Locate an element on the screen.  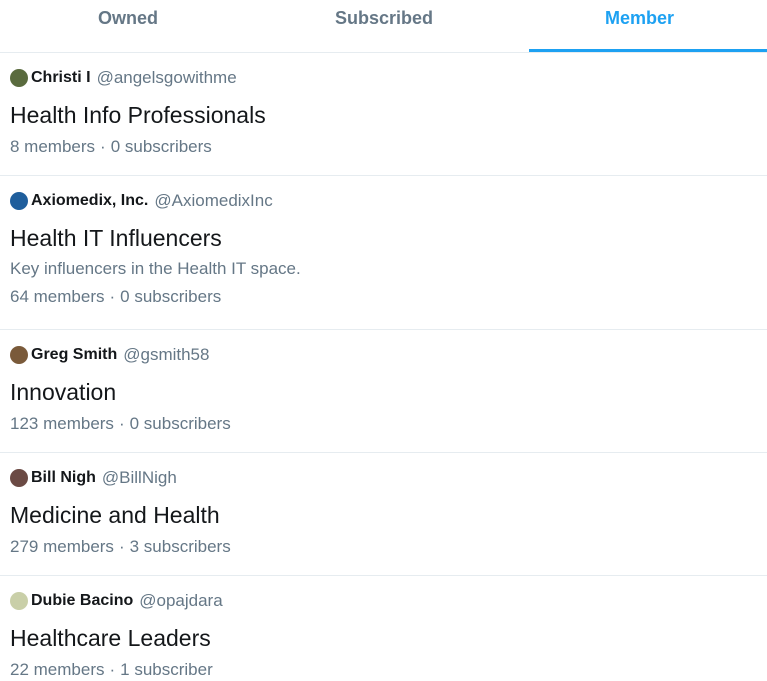
list-owner: Bill Nigh @BillNigh is located at coordinates (383, 478).